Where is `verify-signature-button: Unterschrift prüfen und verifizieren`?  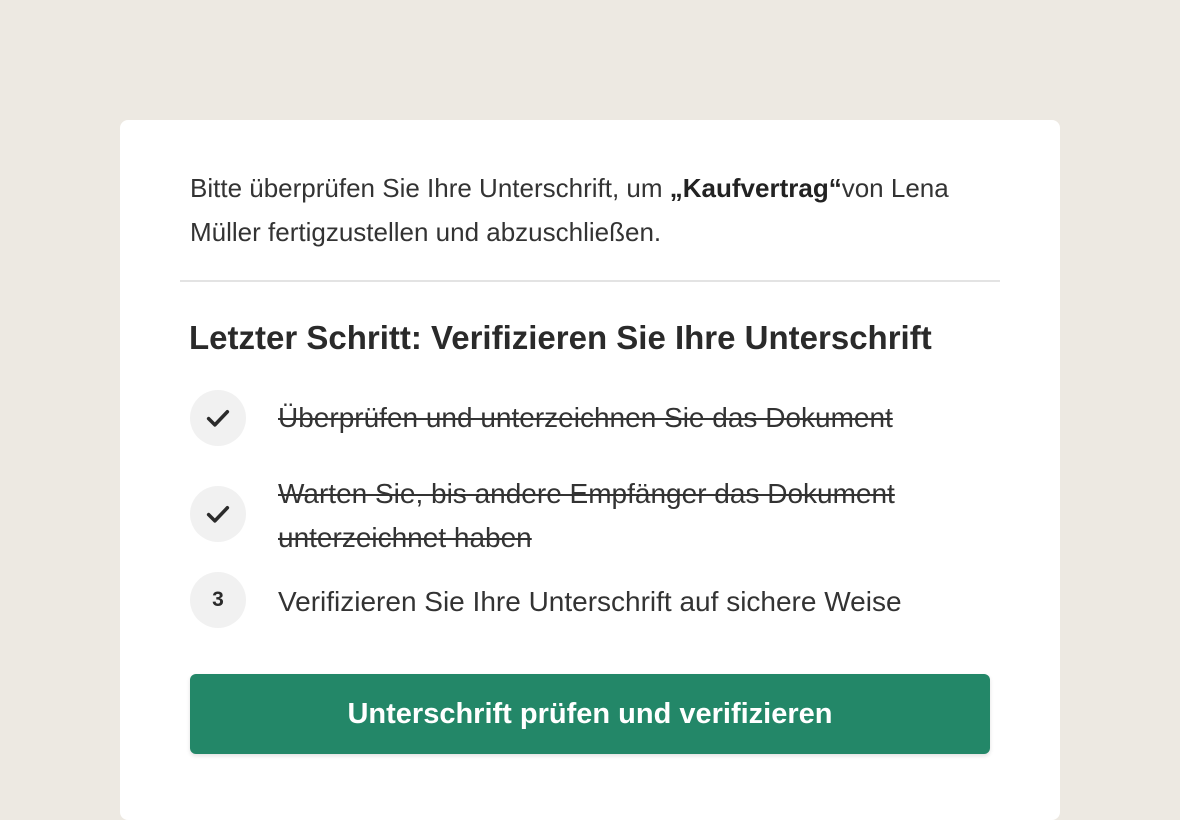
verify-signature-button: Unterschrift prüfen und verifizieren is located at coordinates (590, 714).